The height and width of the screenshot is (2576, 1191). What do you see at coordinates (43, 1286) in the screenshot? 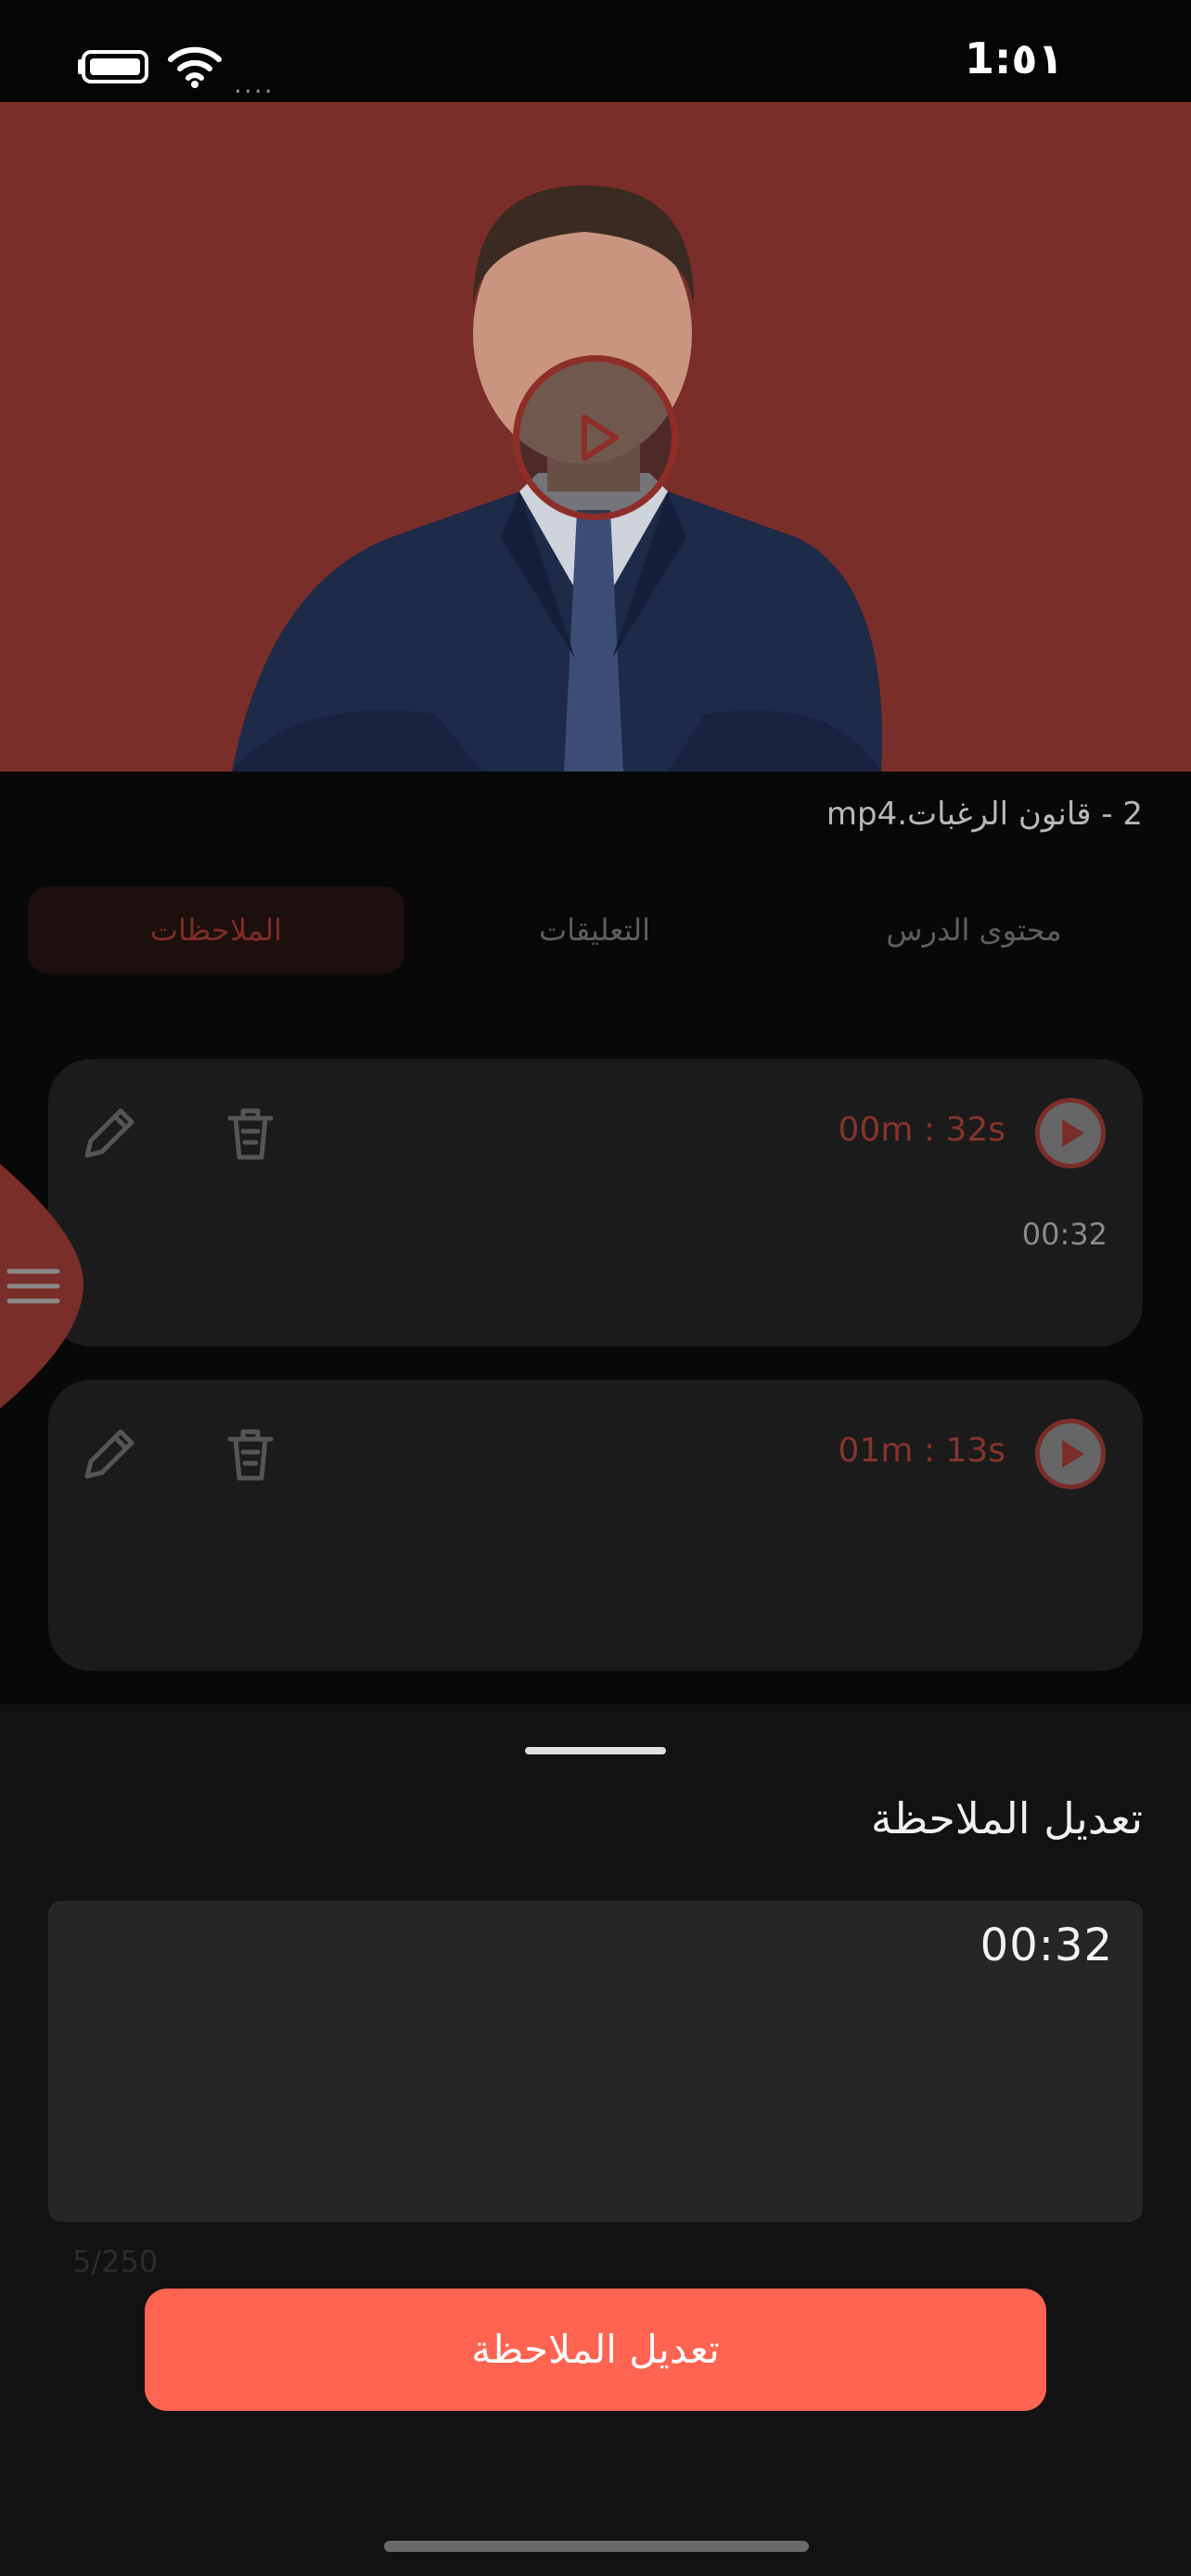
I see `drawer-toggle` at bounding box center [43, 1286].